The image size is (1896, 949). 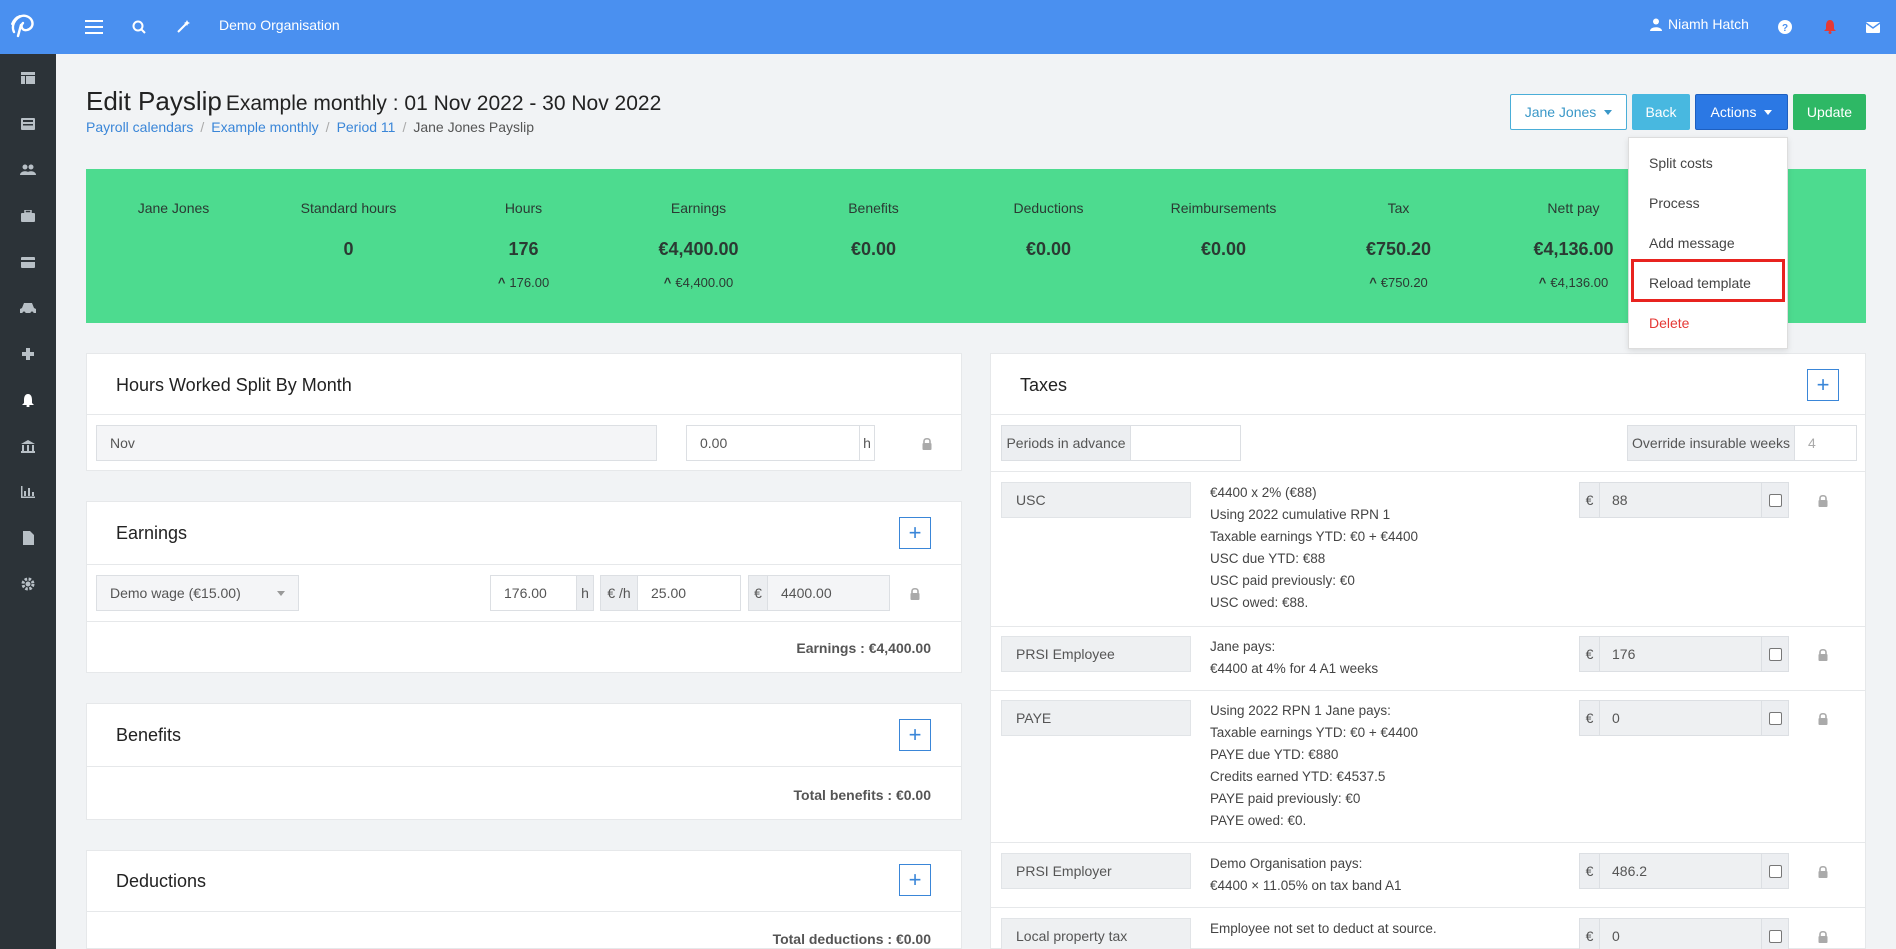 I want to click on magic-wand-icon, so click(x=183, y=27).